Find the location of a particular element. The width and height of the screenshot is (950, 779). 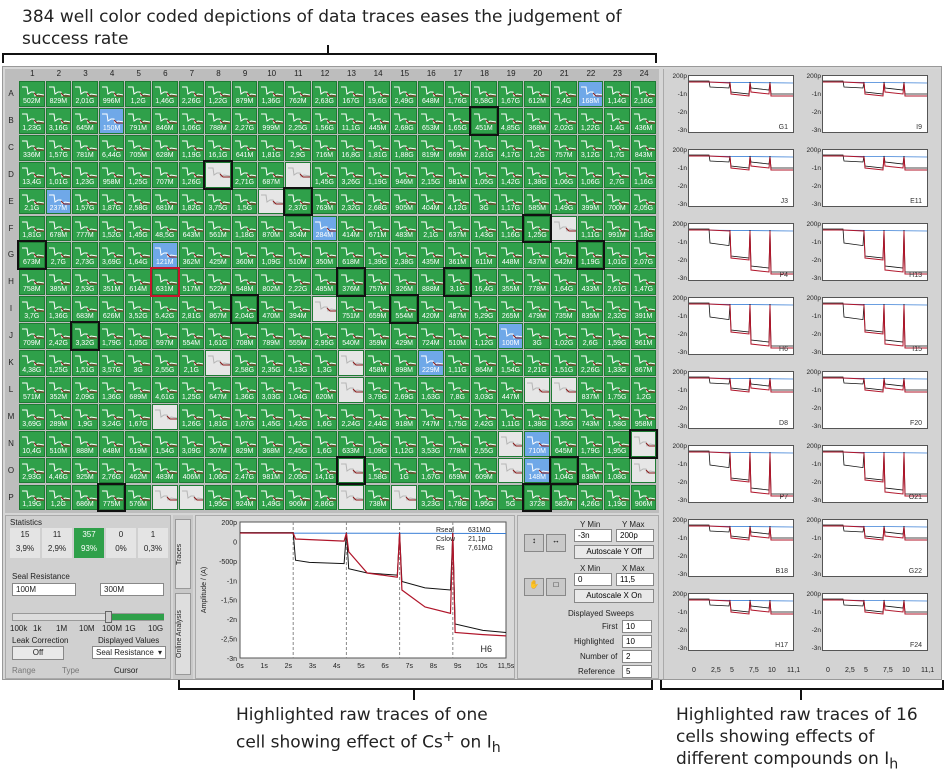

number-field: 2 is located at coordinates (637, 656).